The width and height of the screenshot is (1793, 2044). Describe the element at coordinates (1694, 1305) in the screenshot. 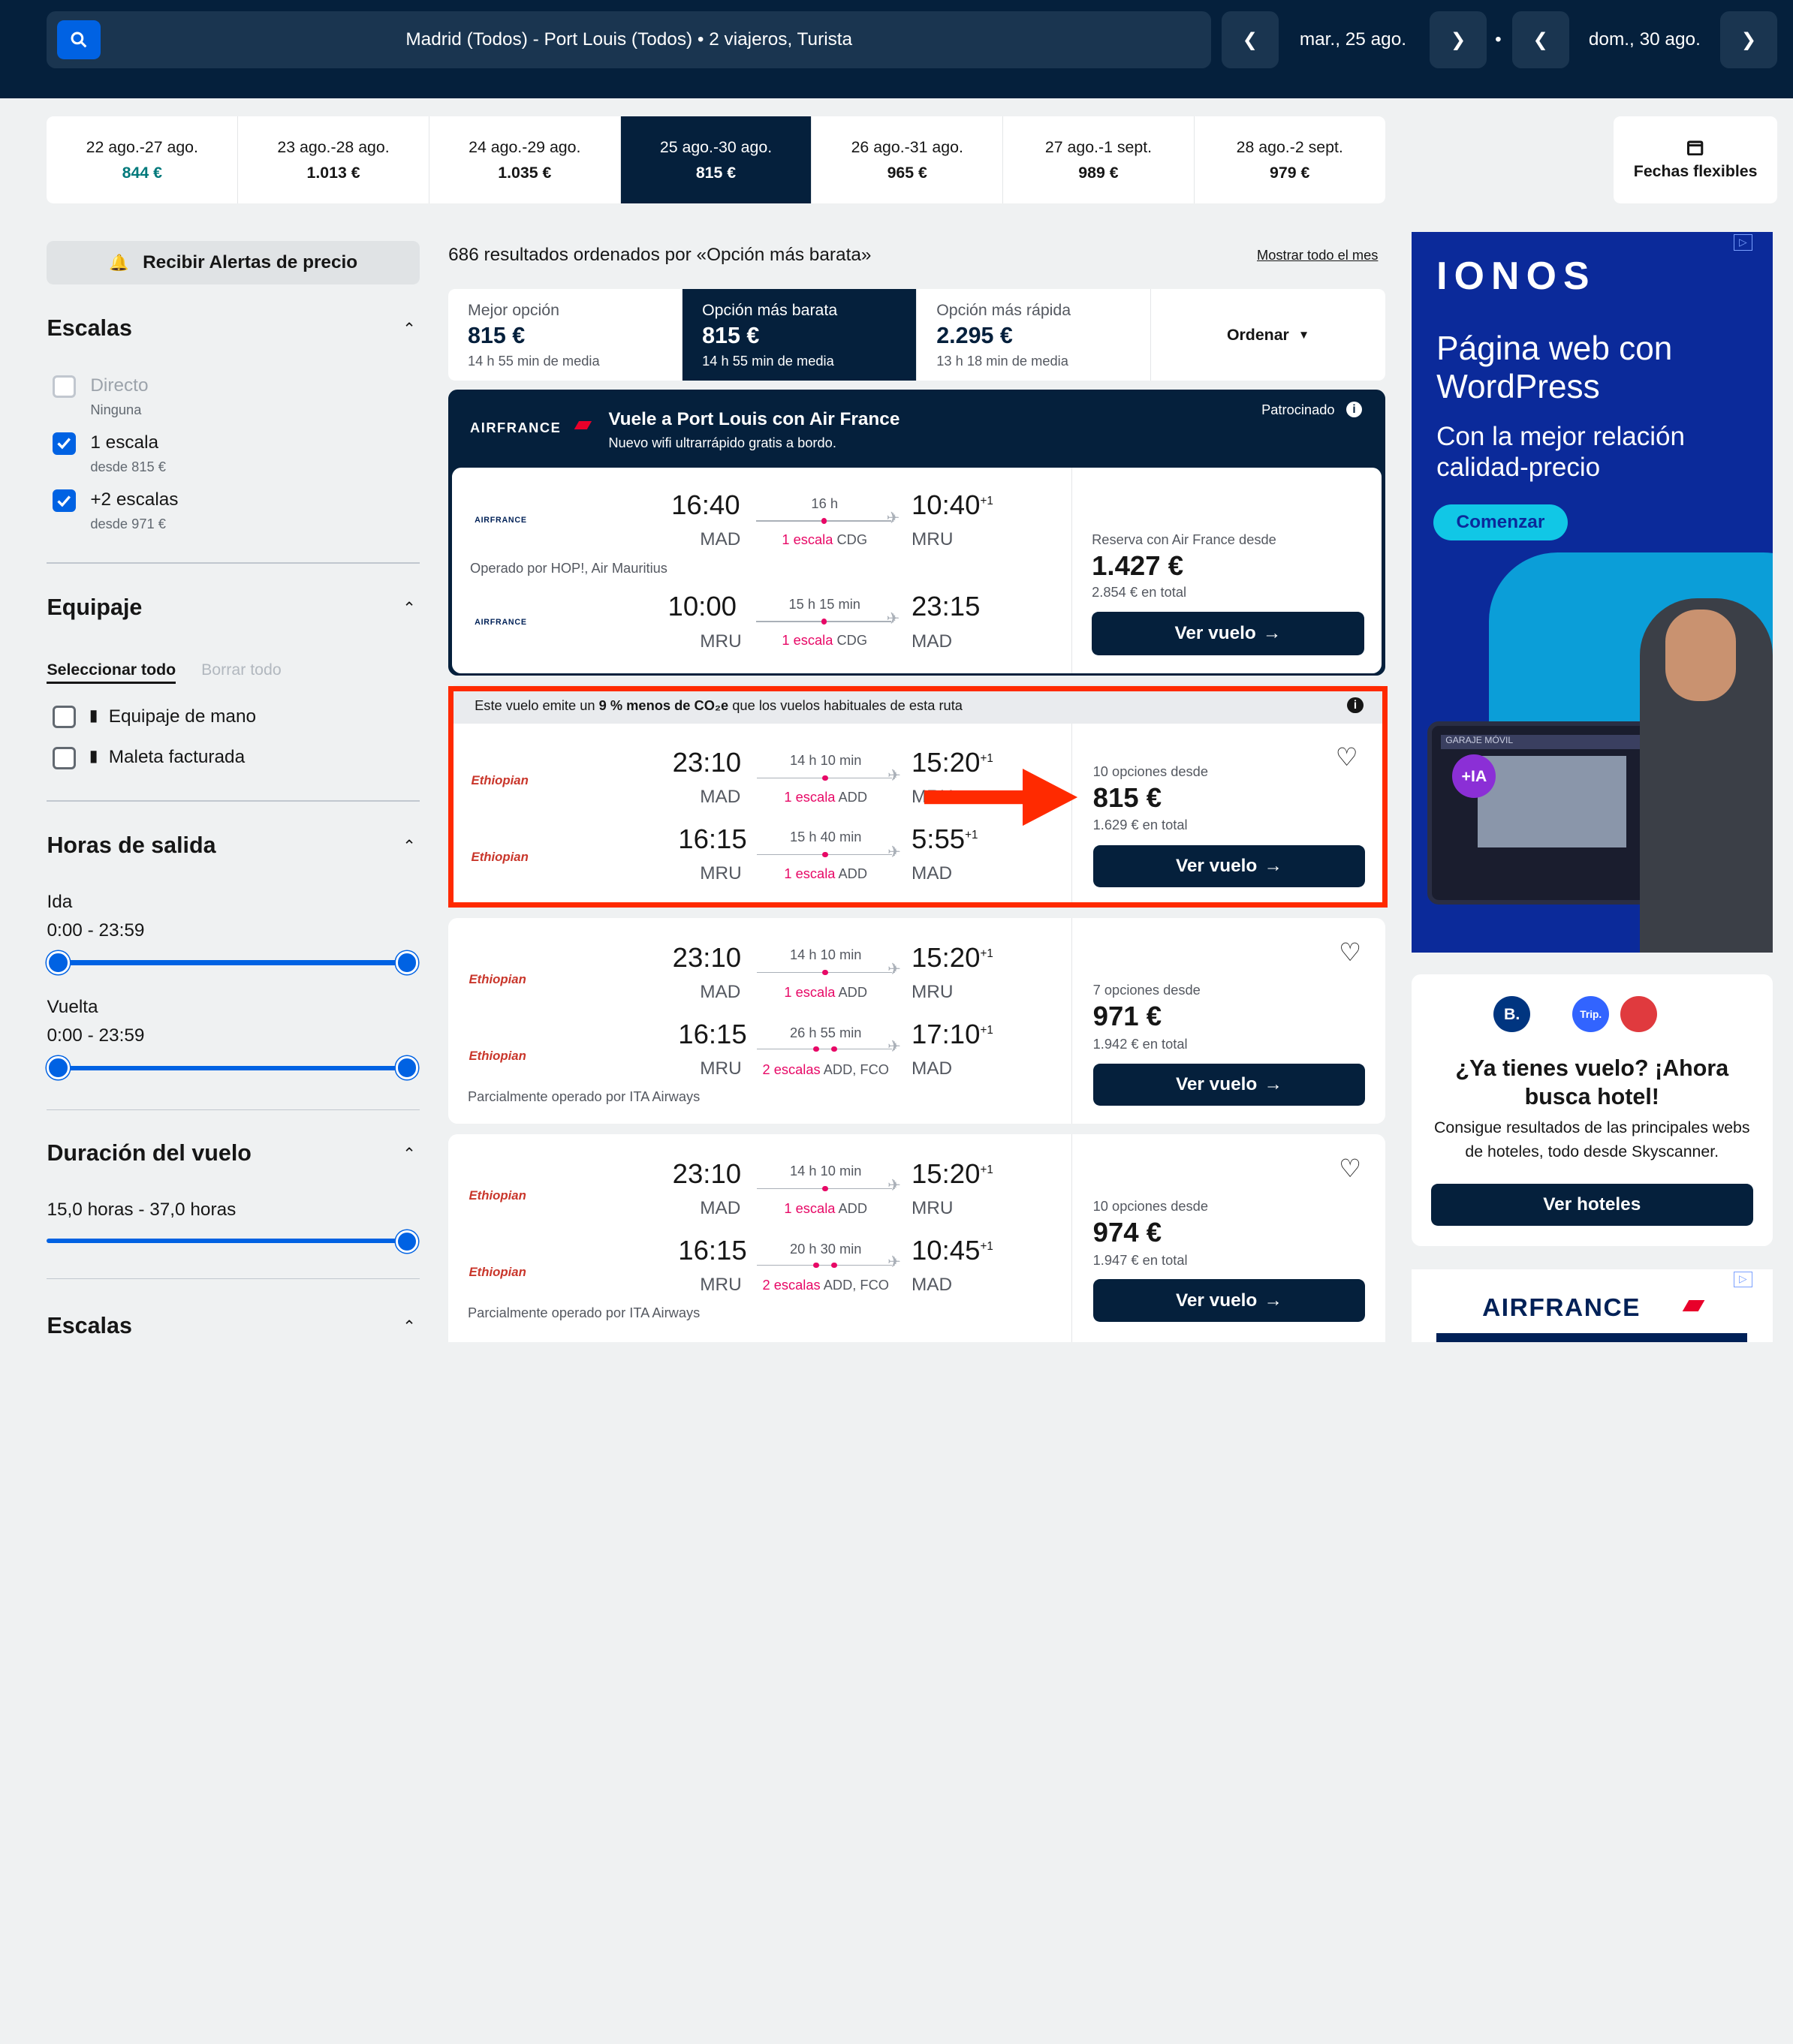

I see `airfrance-stripe-icon` at that location.